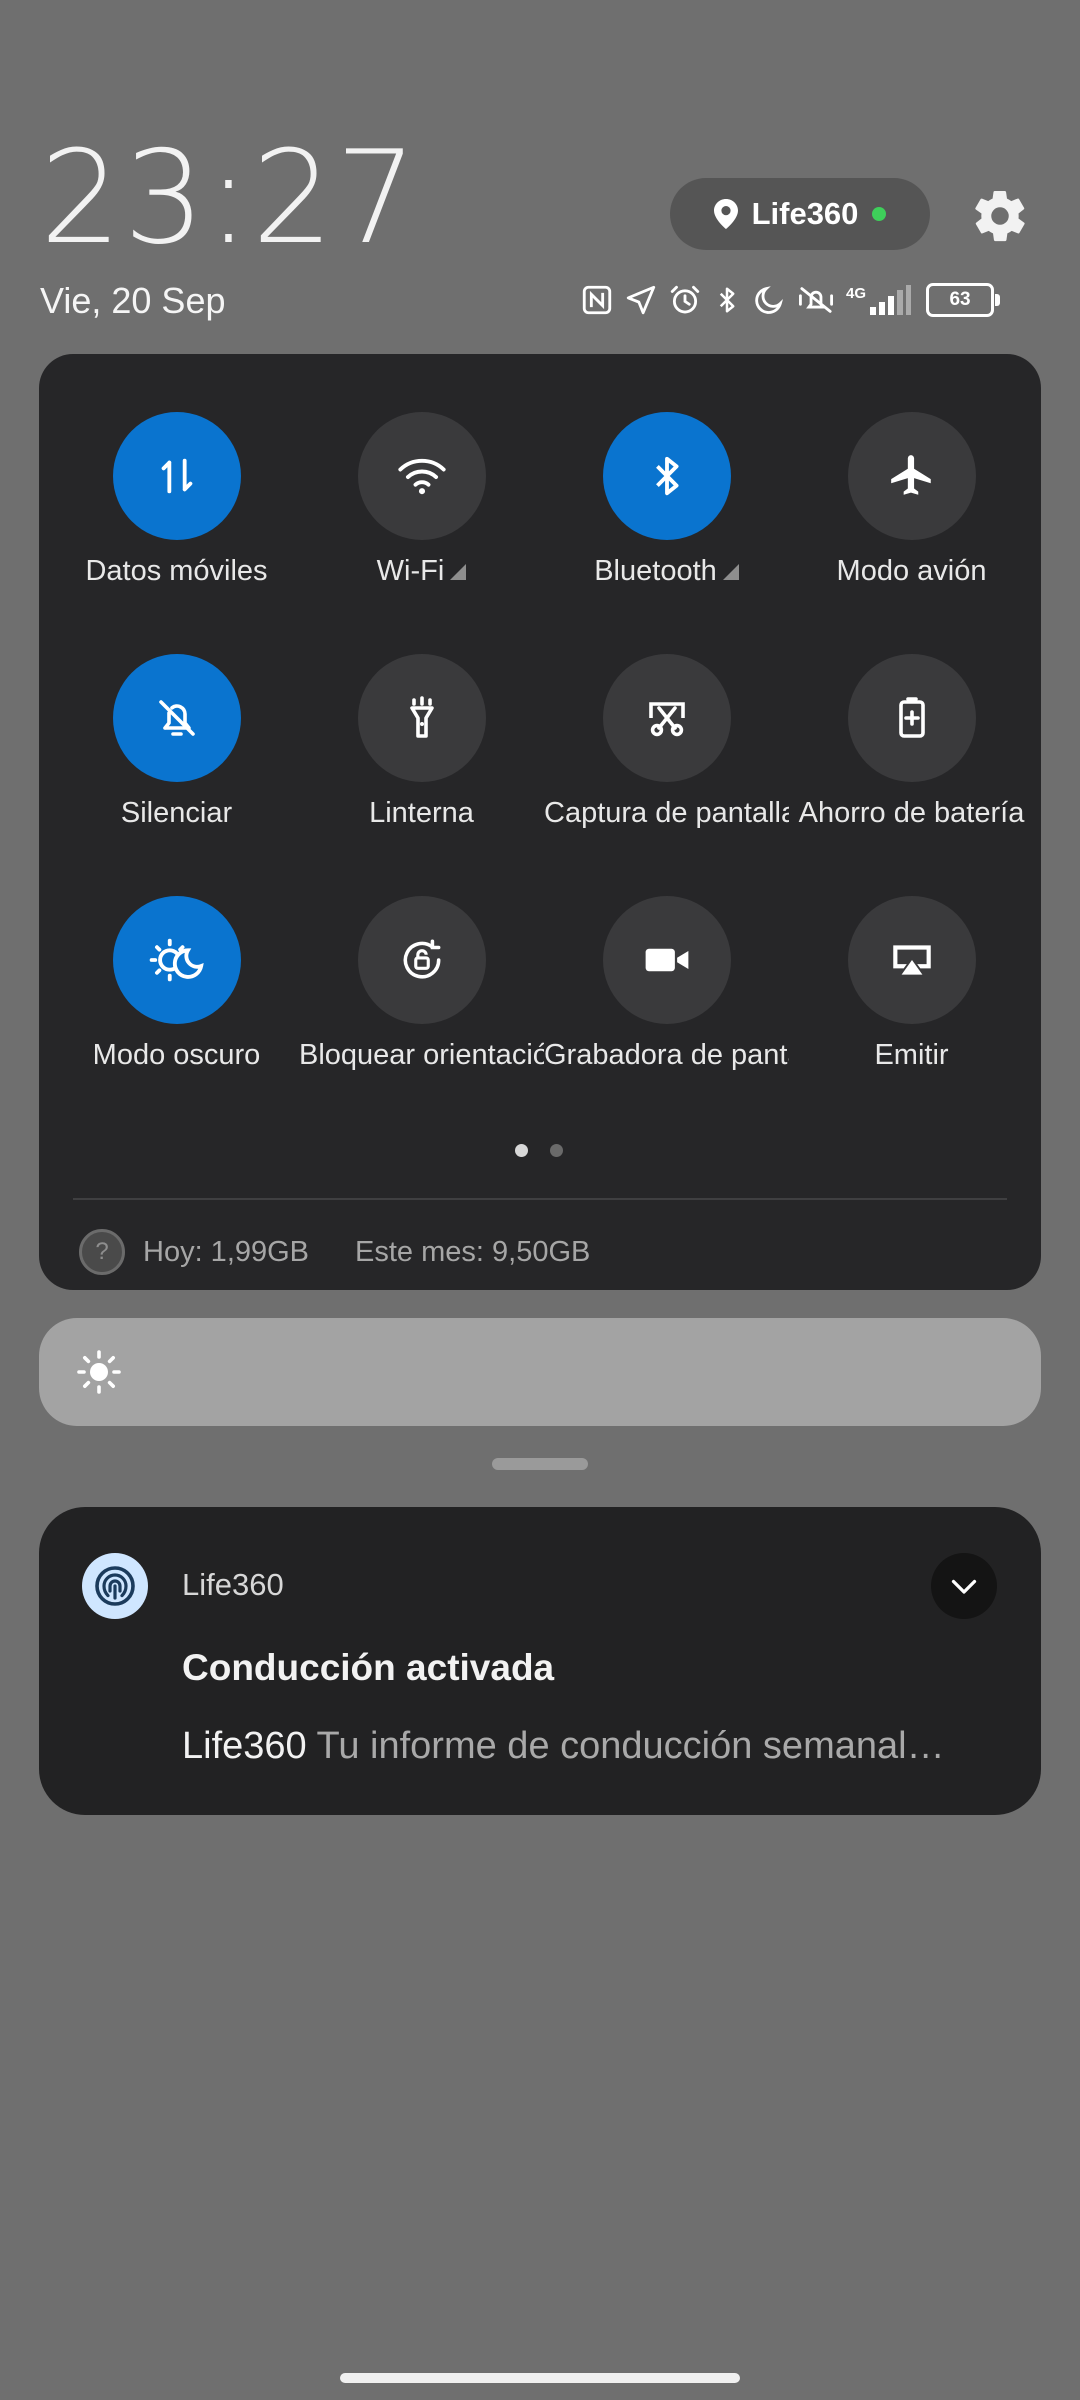 Image resolution: width=1080 pixels, height=2400 pixels. What do you see at coordinates (725, 214) in the screenshot?
I see `location-pin-icon` at bounding box center [725, 214].